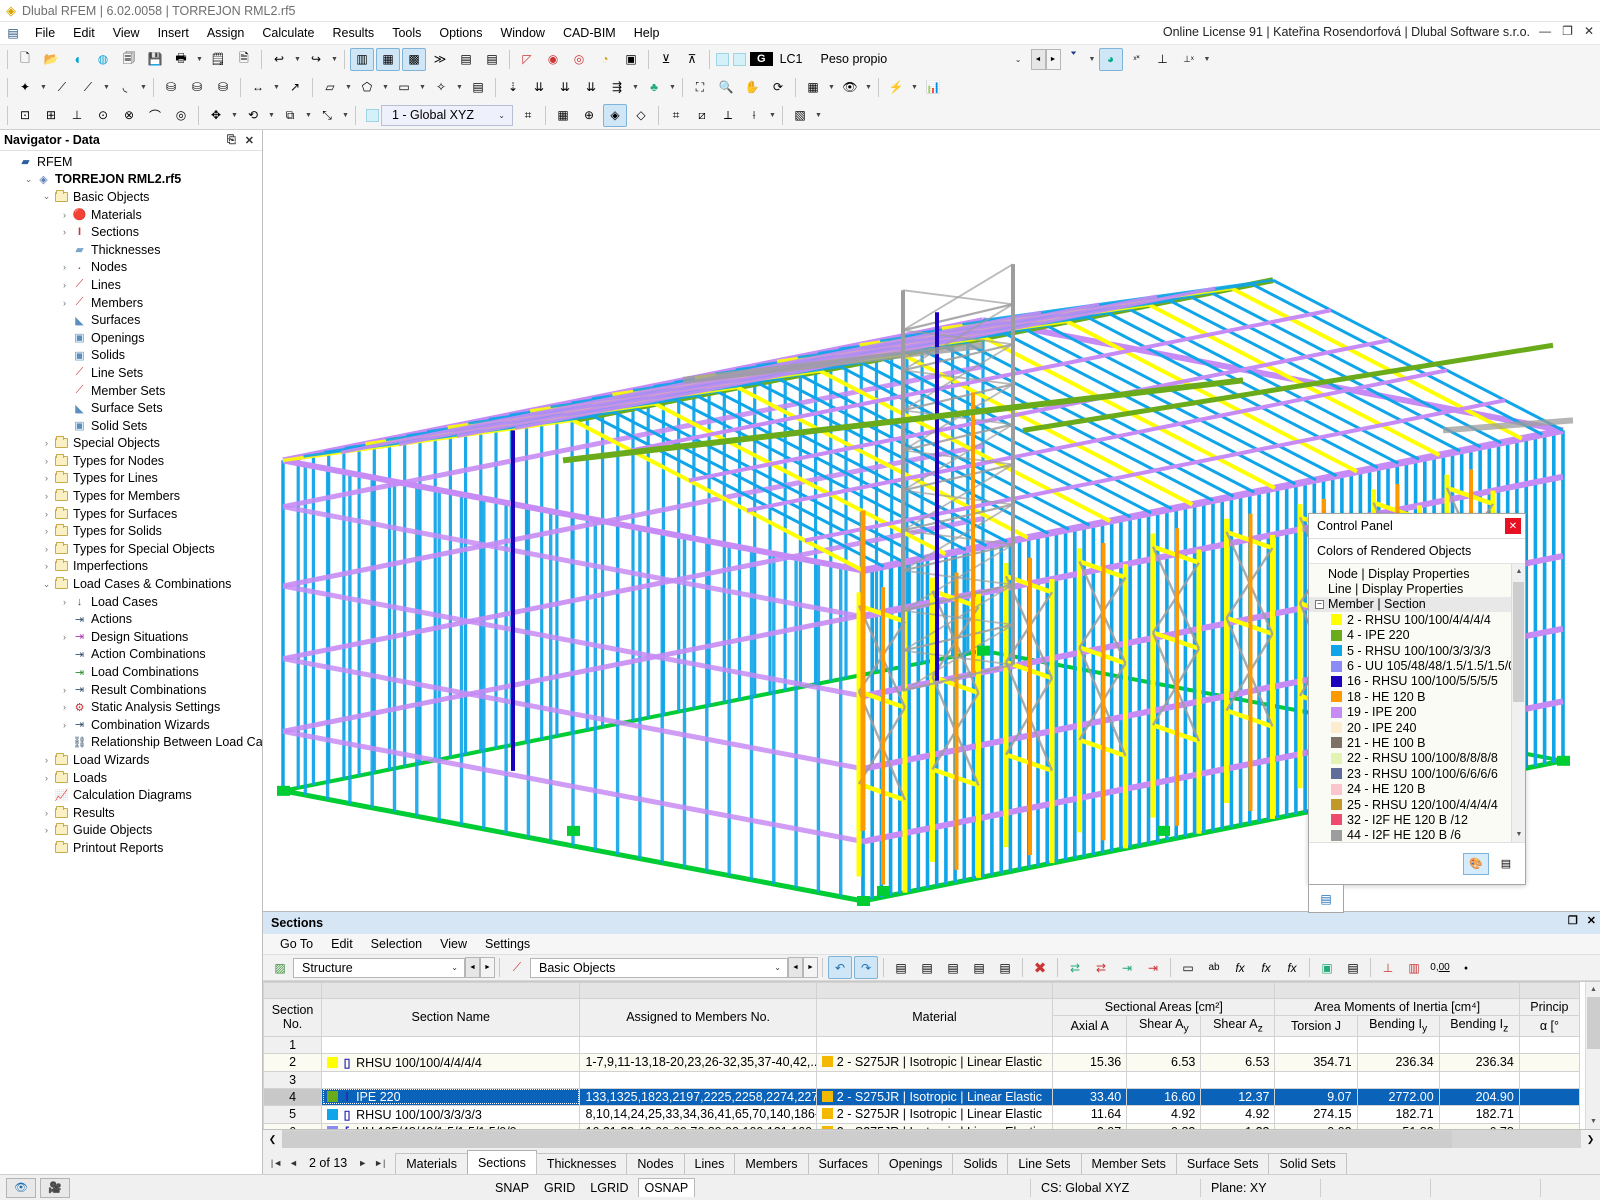  I want to click on delete-row-icon: ▤, so click(927, 967).